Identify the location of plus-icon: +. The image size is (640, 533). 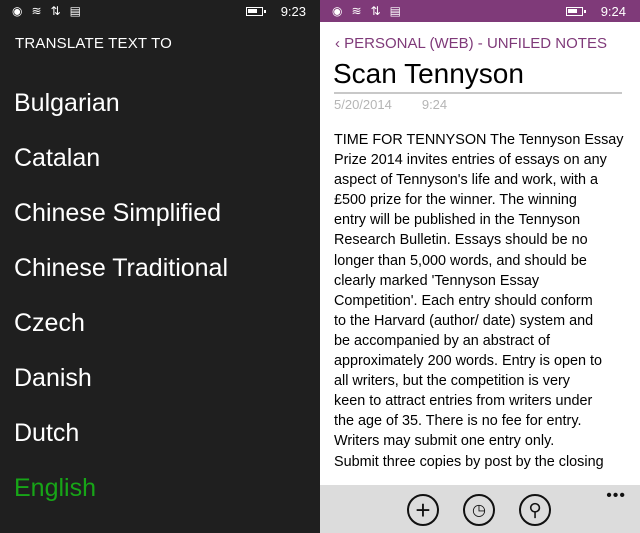
(423, 510).